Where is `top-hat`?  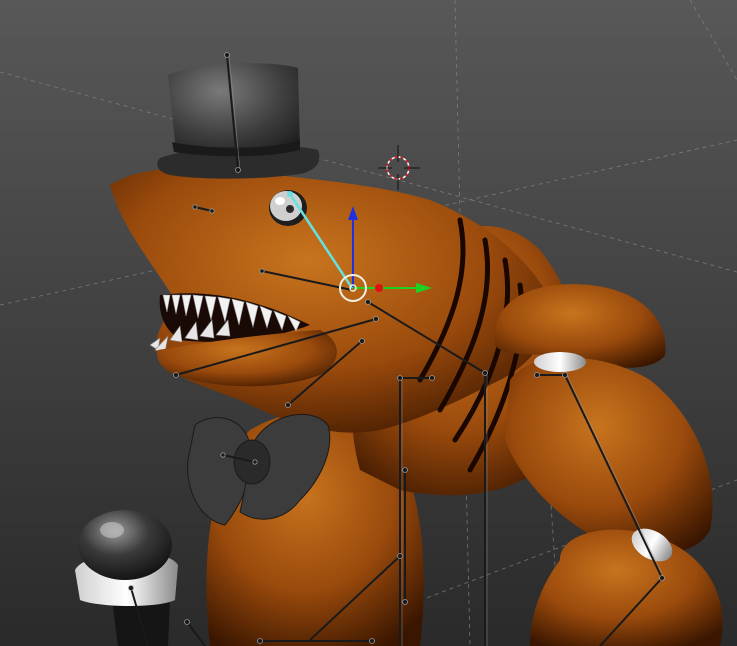 top-hat is located at coordinates (238, 121).